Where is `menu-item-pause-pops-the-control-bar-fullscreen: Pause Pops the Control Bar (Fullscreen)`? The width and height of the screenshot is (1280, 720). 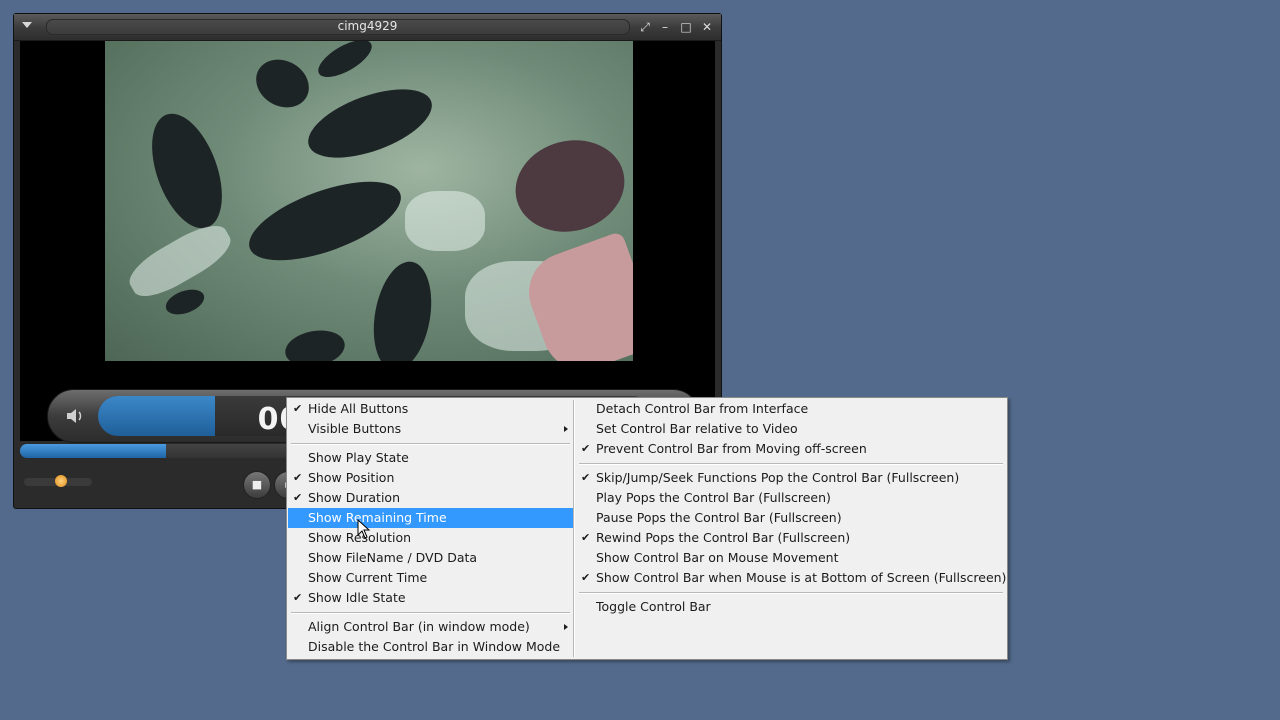 menu-item-pause-pops-the-control-bar-fullscreen: Pause Pops the Control Bar (Fullscreen) is located at coordinates (791, 518).